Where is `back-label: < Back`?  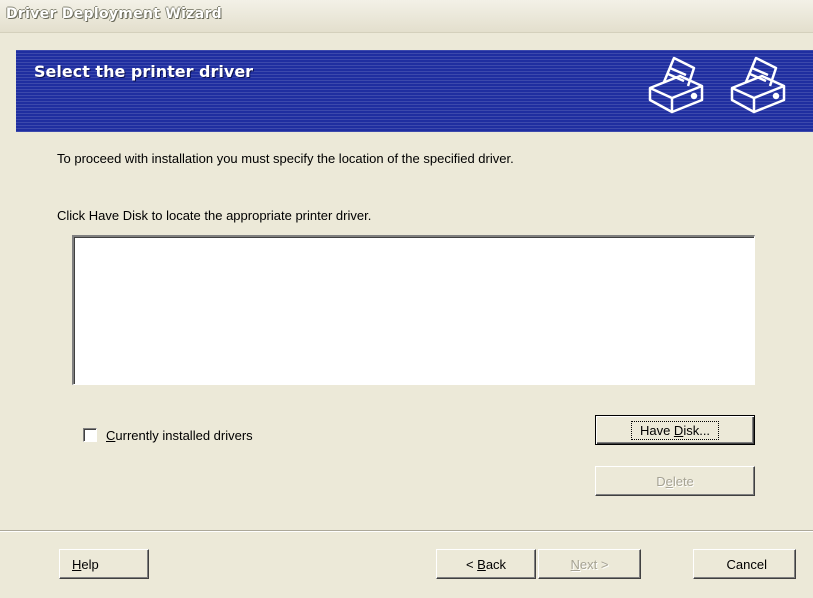
back-label: < Back is located at coordinates (486, 564).